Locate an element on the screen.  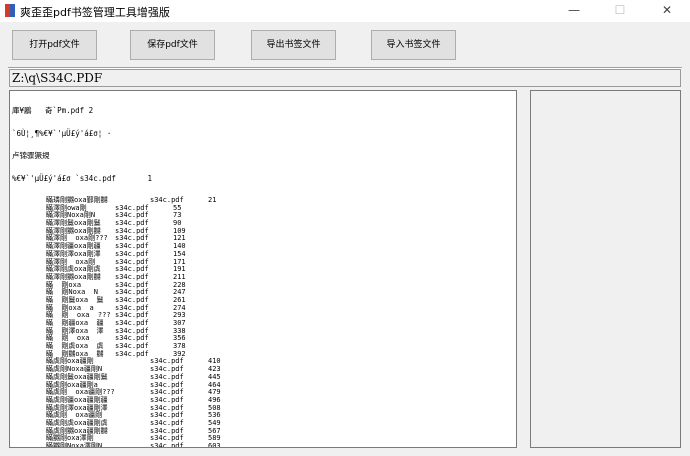
bookmark-page: 21 is located at coordinates (212, 200).